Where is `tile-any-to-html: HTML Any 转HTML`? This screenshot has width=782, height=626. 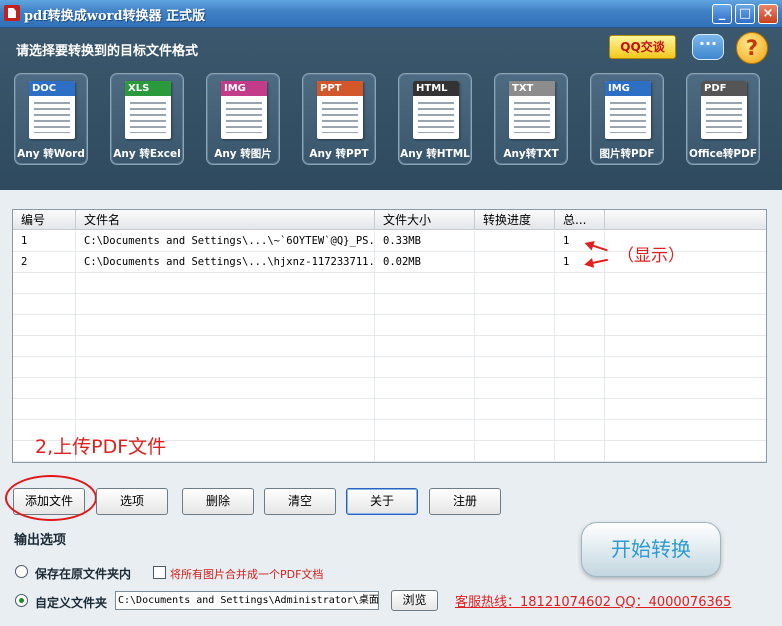
tile-any-to-html: HTML Any 转HTML is located at coordinates (435, 119).